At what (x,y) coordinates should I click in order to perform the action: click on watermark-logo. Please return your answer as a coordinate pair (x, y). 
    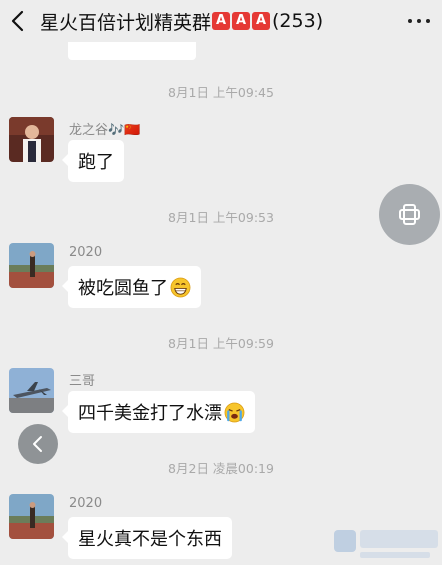
    Looking at the image, I should click on (386, 544).